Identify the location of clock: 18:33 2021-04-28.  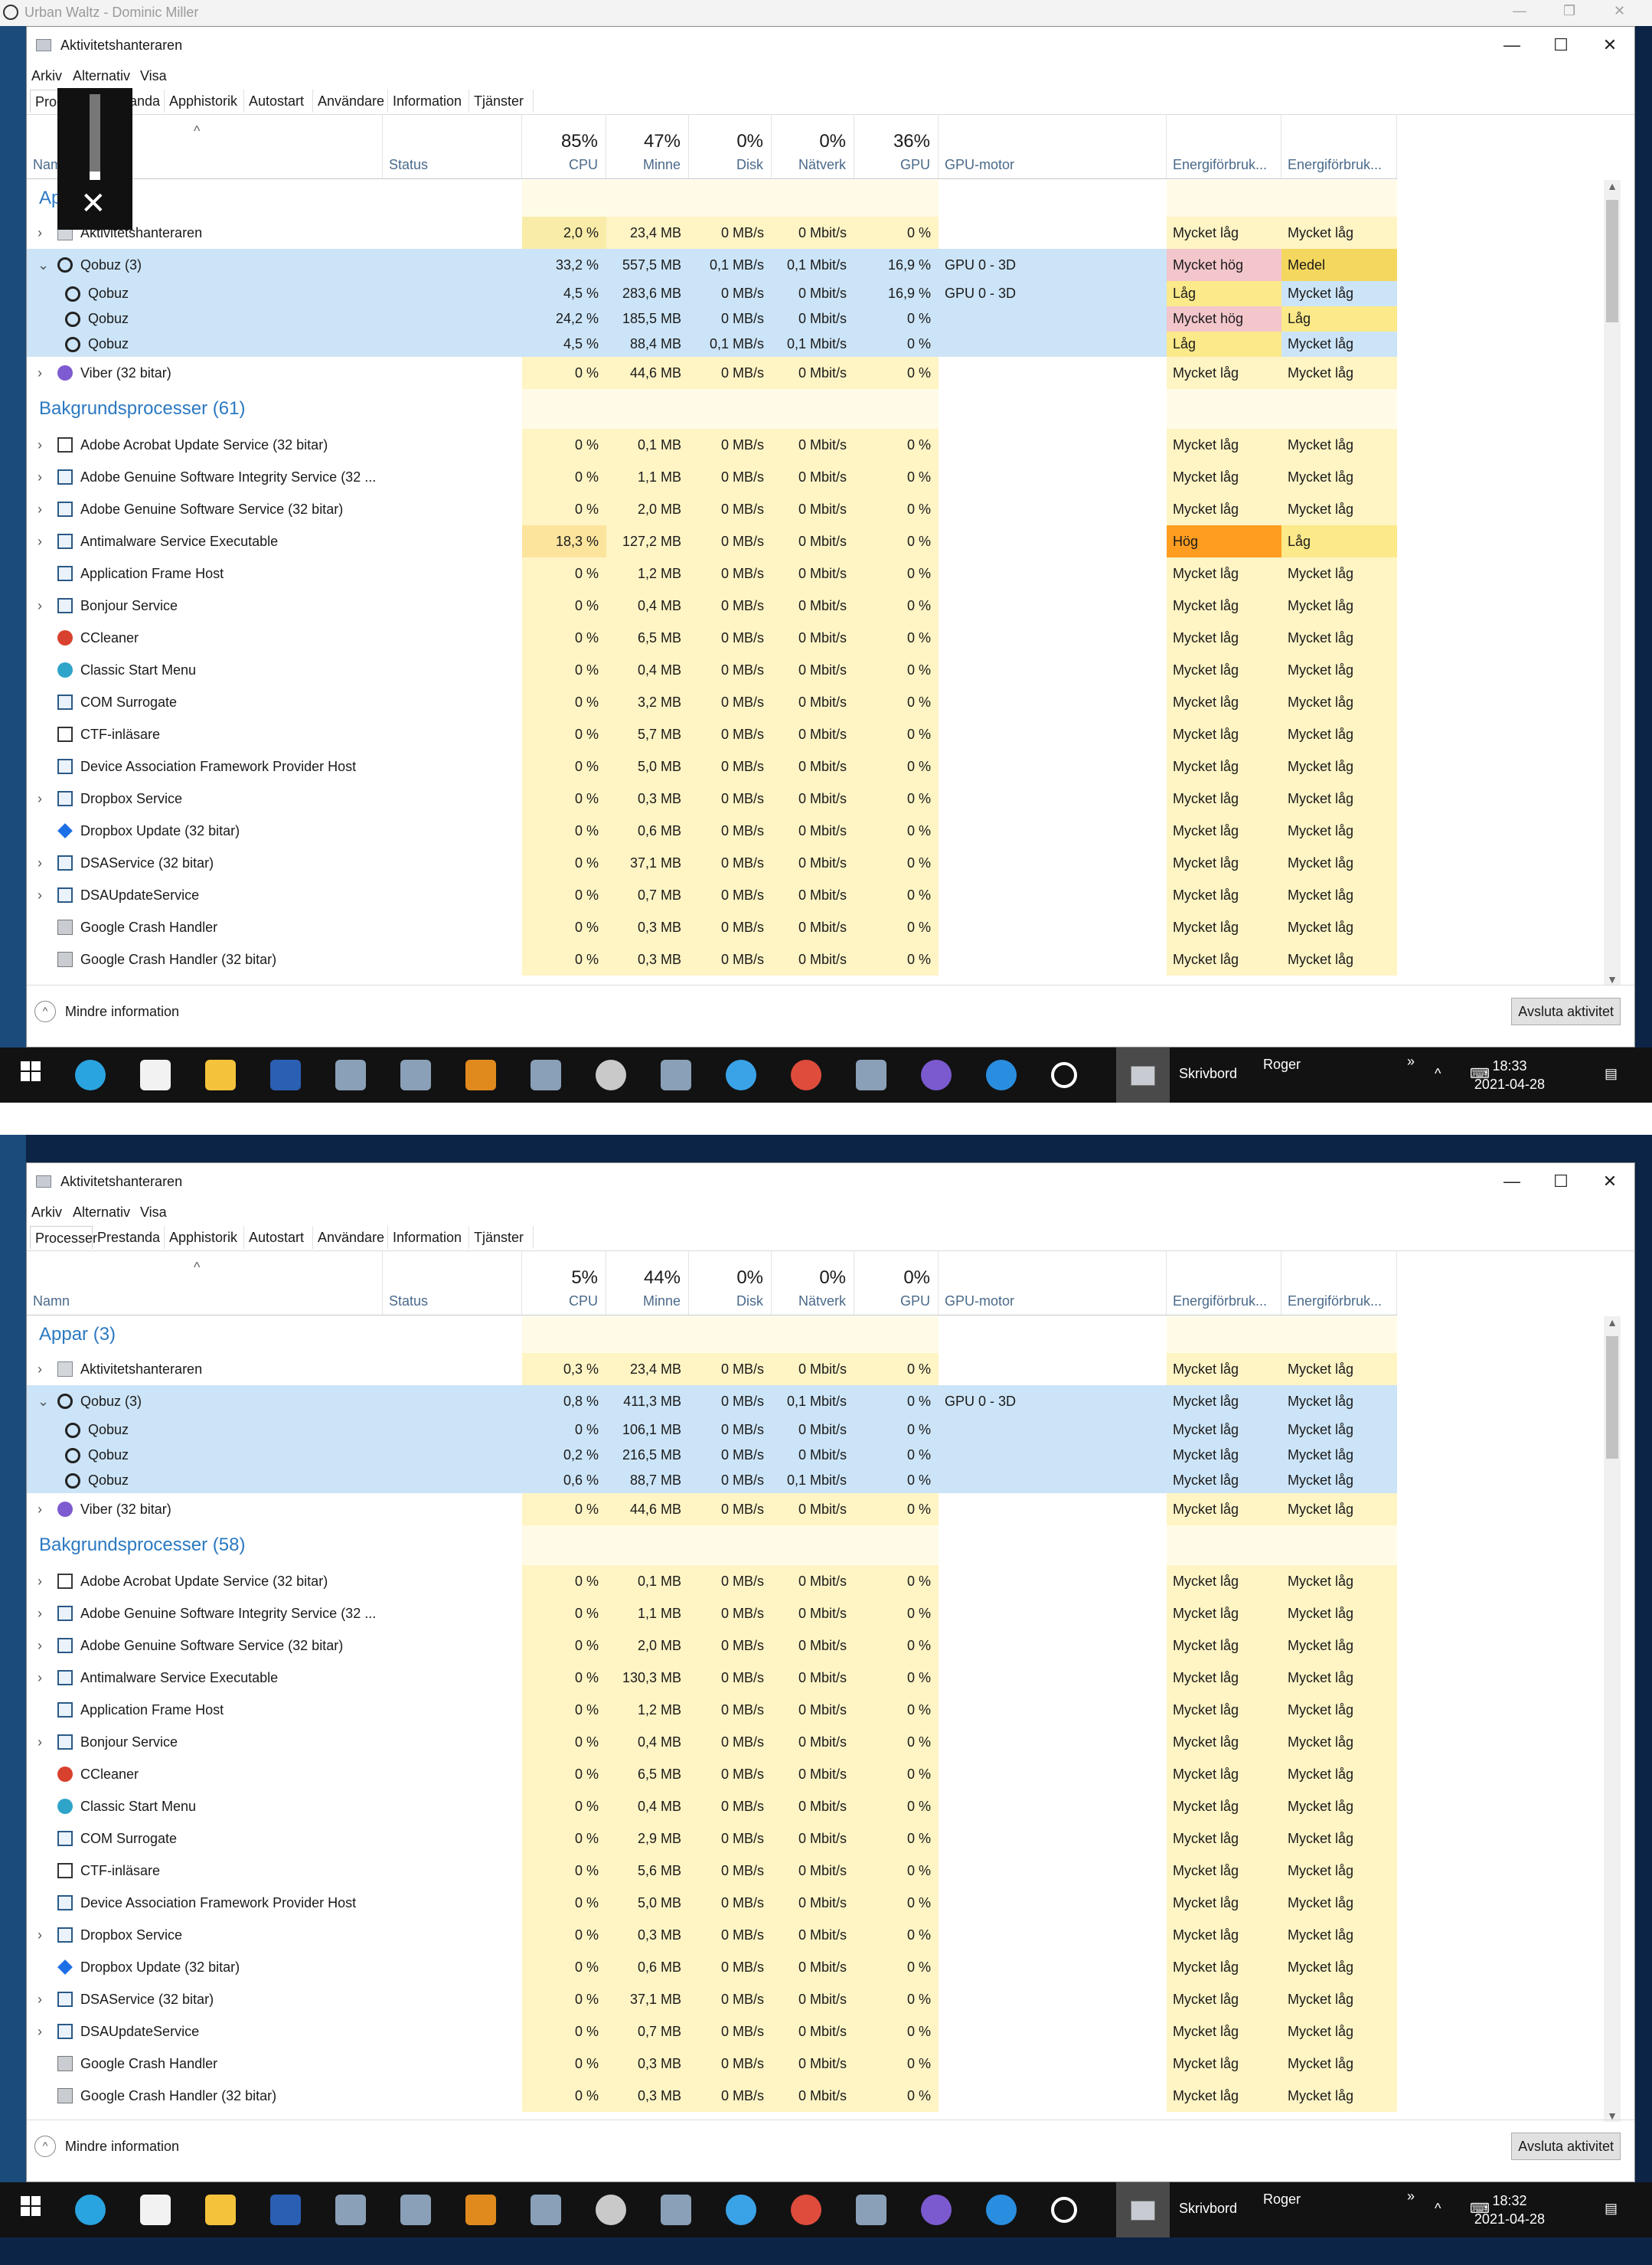
(1509, 1075).